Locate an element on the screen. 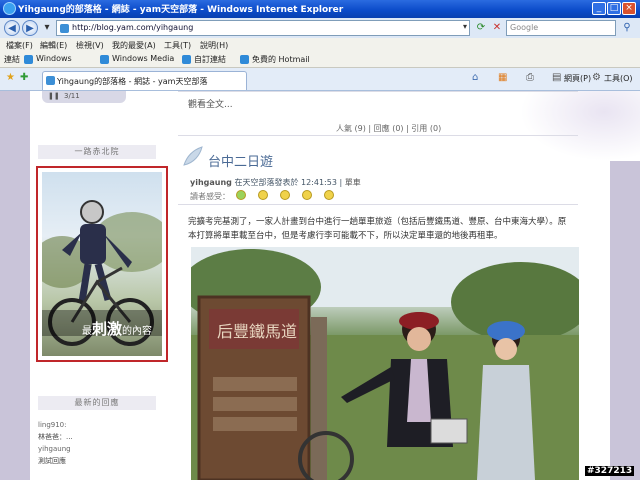 The image size is (640, 480). address-dropdown-icon: ▾ is located at coordinates (465, 26).